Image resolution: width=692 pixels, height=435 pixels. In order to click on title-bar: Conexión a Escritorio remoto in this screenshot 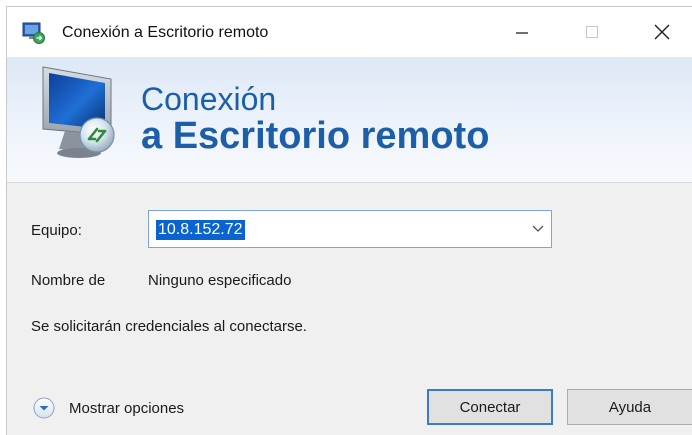, I will do `click(349, 32)`.